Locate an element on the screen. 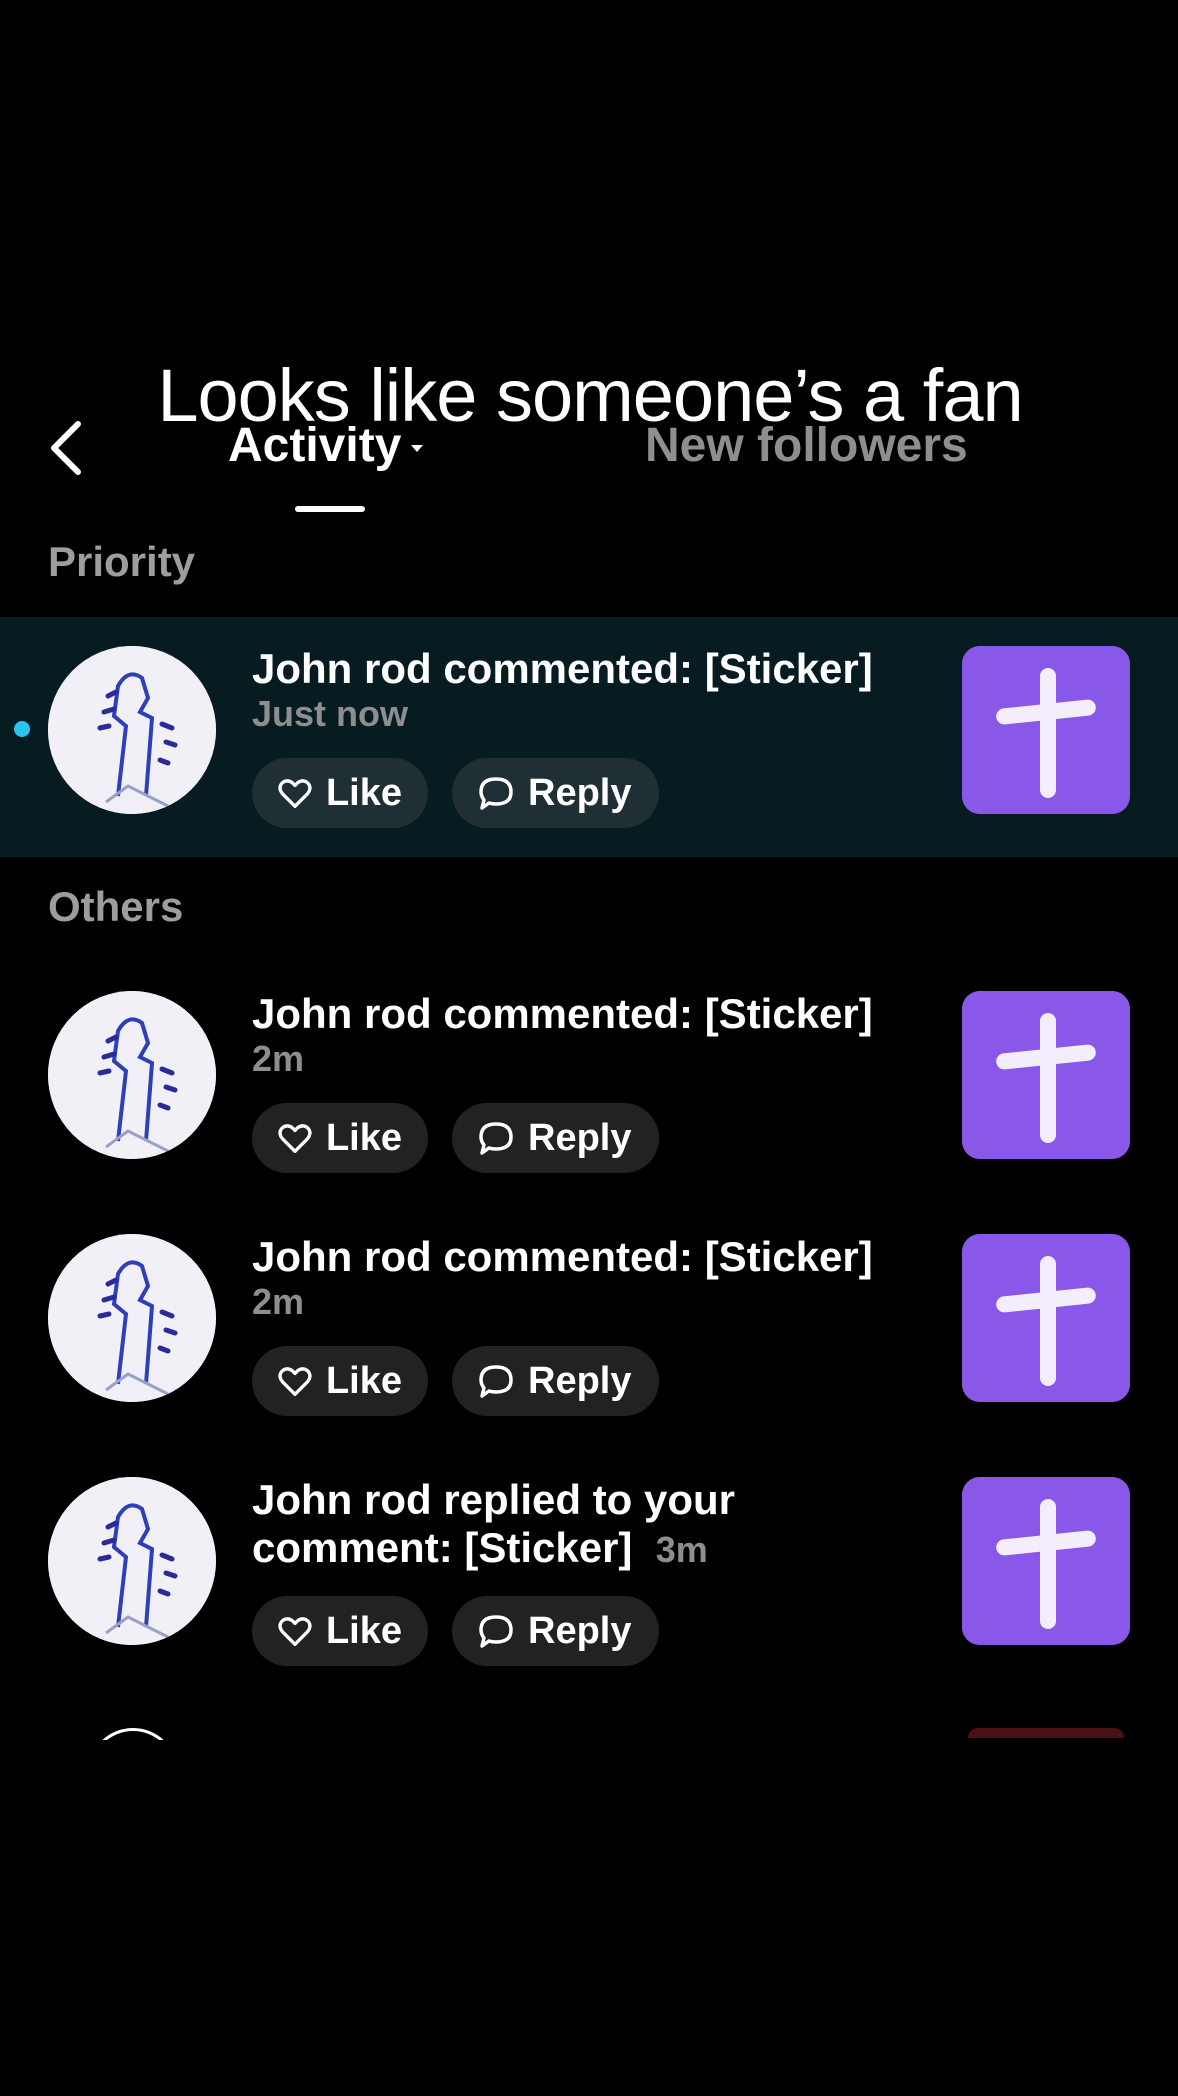 This screenshot has width=1178, height=2096. notification-time: 3m is located at coordinates (681, 1549).